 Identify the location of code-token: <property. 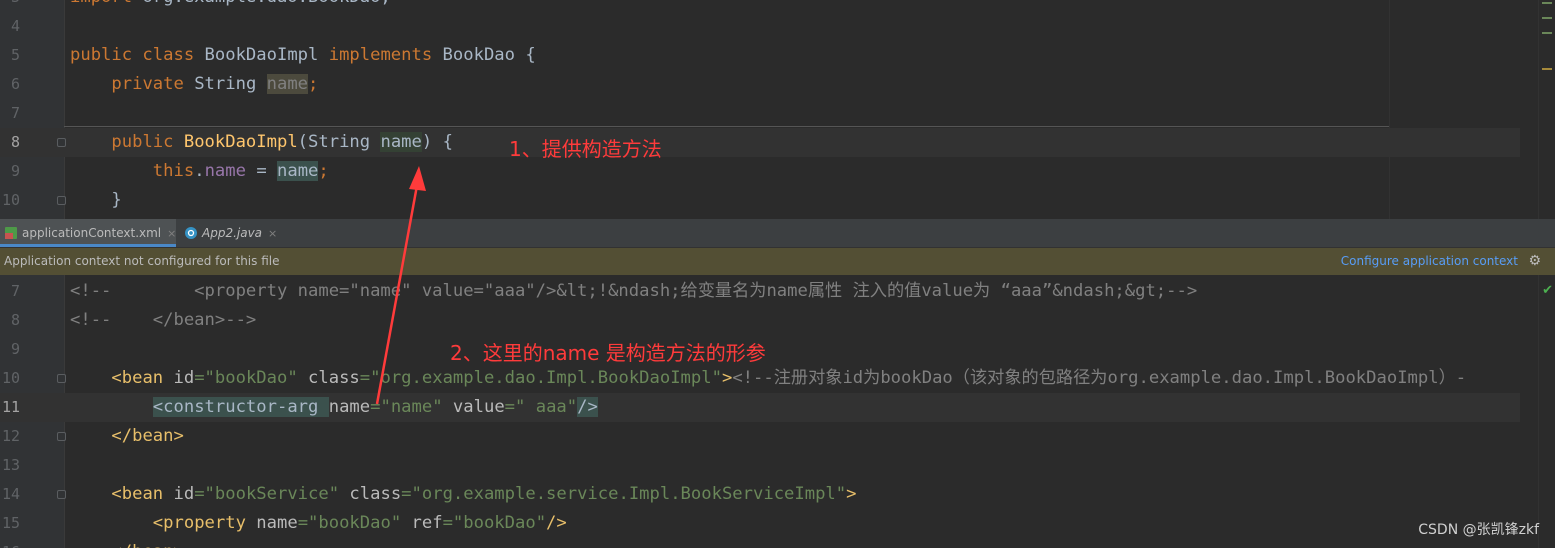
(204, 523).